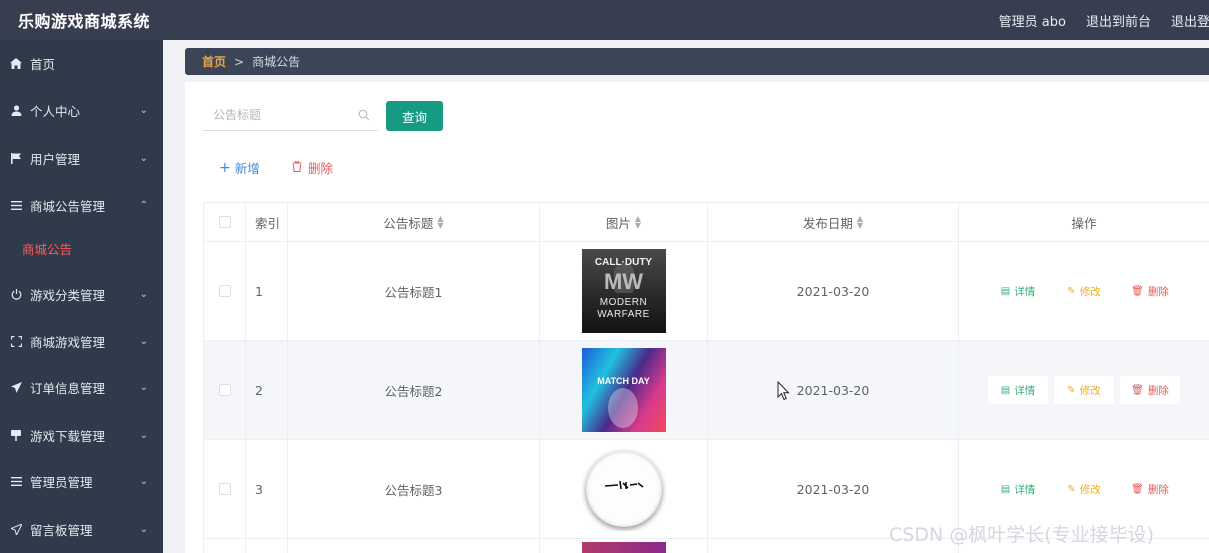  I want to click on batch-delete-button: 删除, so click(312, 167).